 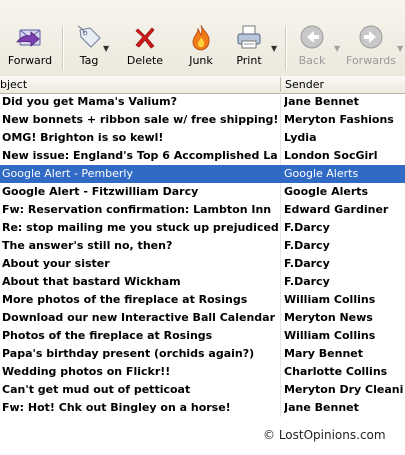 What do you see at coordinates (312, 37) in the screenshot?
I see `back-arrow-icon` at bounding box center [312, 37].